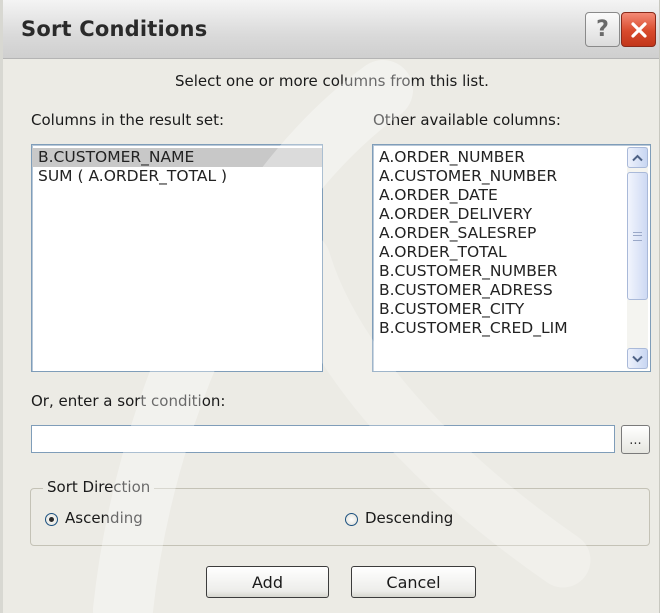 This screenshot has width=660, height=613. I want to click on radio-selected-dot, so click(51, 519).